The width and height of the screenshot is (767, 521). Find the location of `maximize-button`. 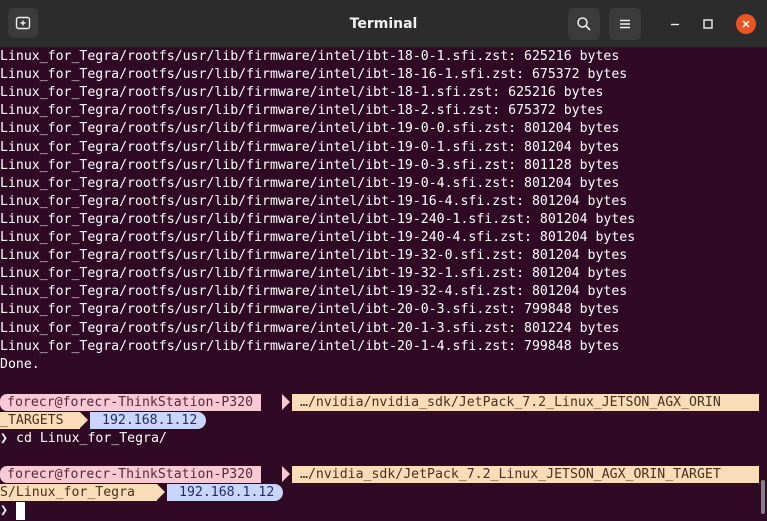

maximize-button is located at coordinates (708, 24).